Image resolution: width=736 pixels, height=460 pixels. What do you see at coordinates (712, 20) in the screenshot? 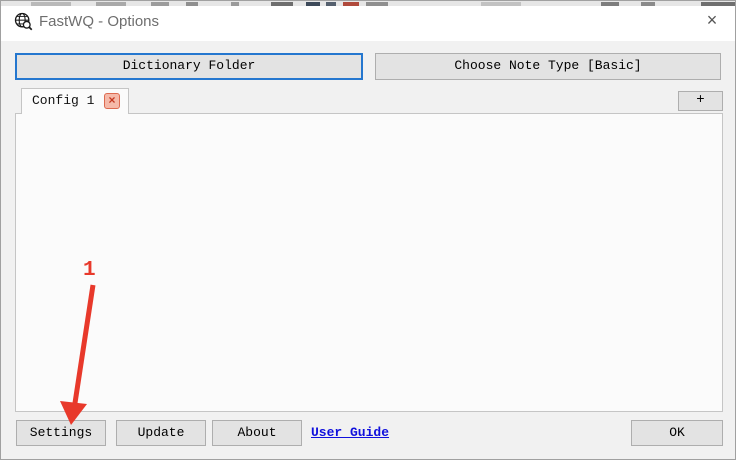
I see `close-icon: ×` at bounding box center [712, 20].